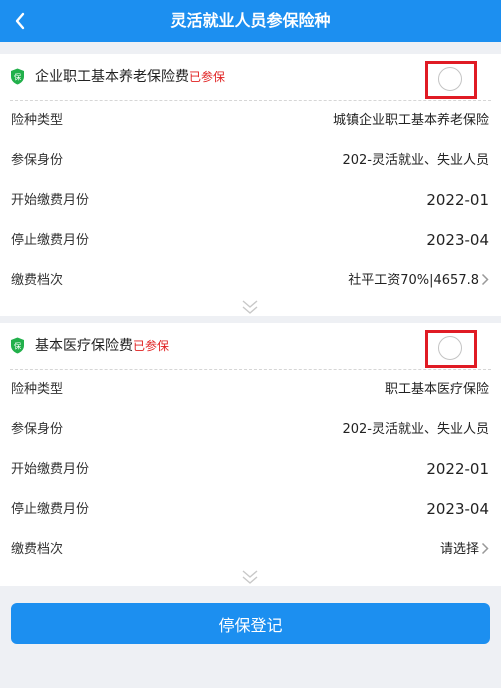 The image size is (501, 688). I want to click on field-value: 社平工资70%|4657.8, so click(413, 280).